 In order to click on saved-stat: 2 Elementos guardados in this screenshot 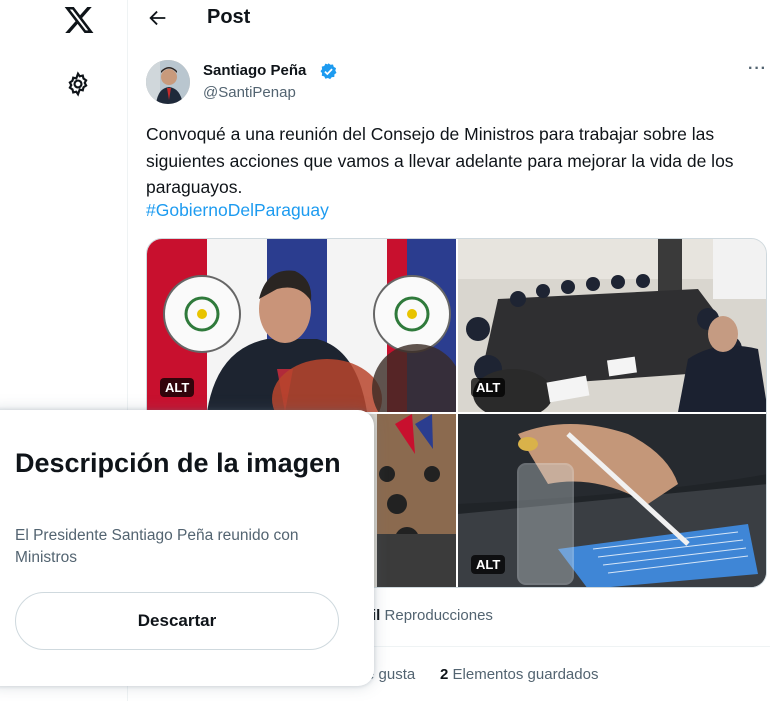, I will do `click(519, 674)`.